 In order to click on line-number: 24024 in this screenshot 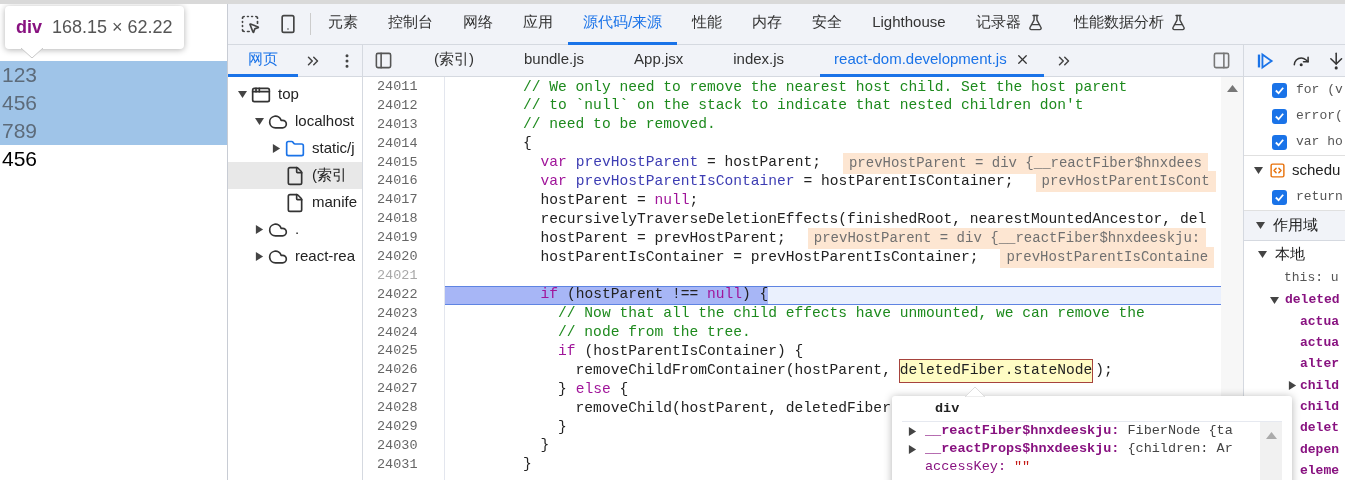, I will do `click(397, 332)`.